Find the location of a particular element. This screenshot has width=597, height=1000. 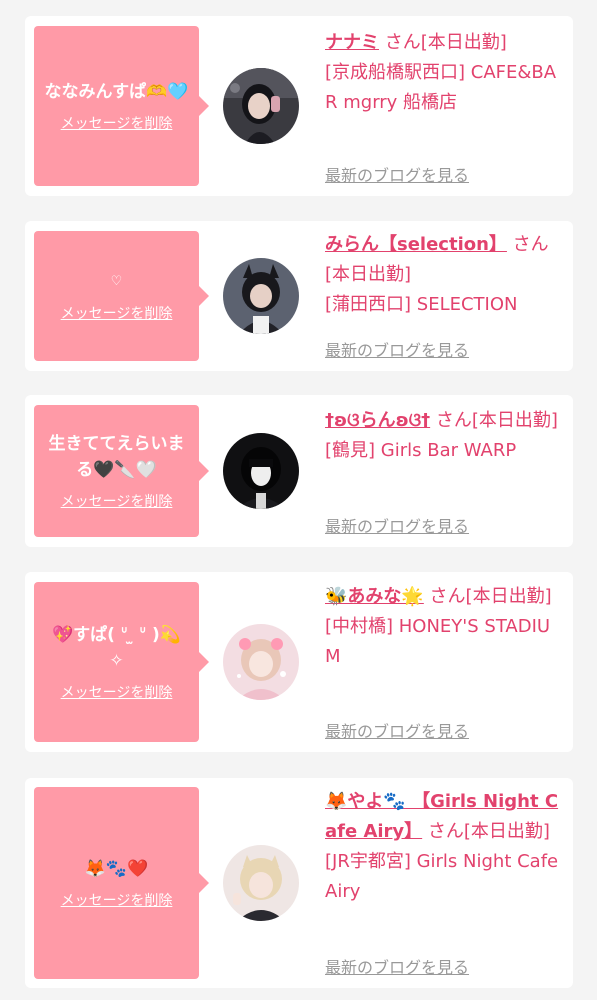

shop-name: [鶴見] Girls Bar WARP is located at coordinates (421, 450).